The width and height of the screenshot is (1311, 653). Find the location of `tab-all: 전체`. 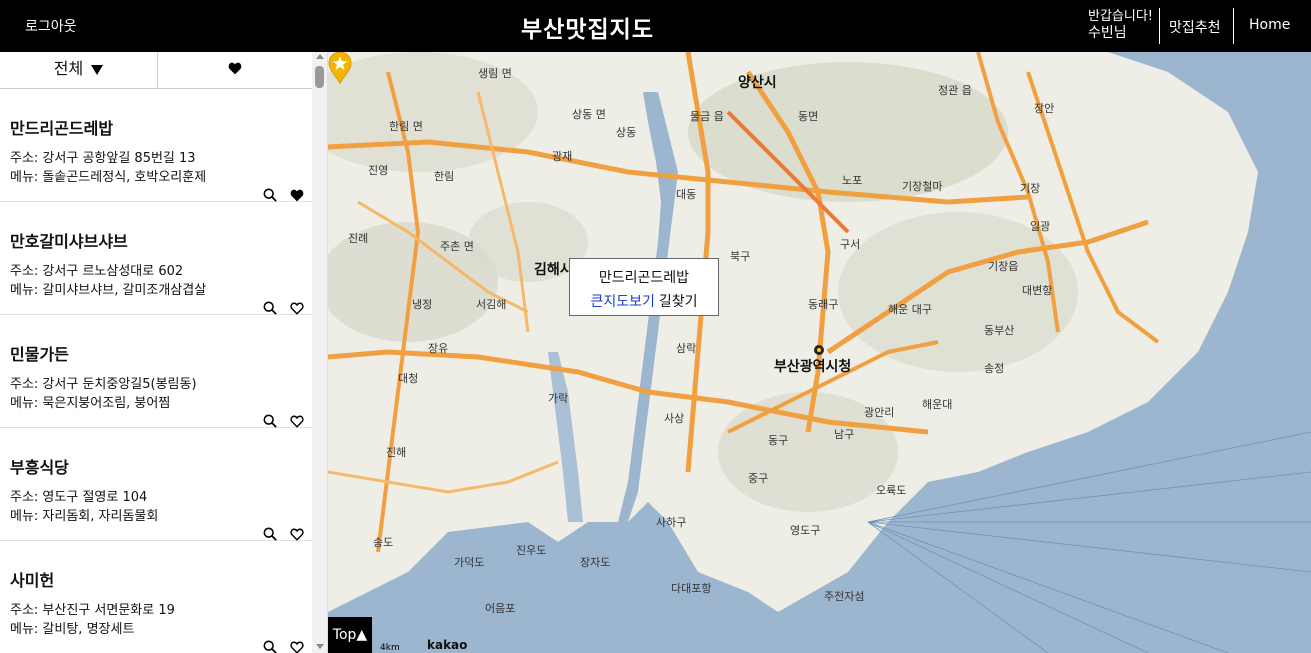

tab-all: 전체 is located at coordinates (78, 70).